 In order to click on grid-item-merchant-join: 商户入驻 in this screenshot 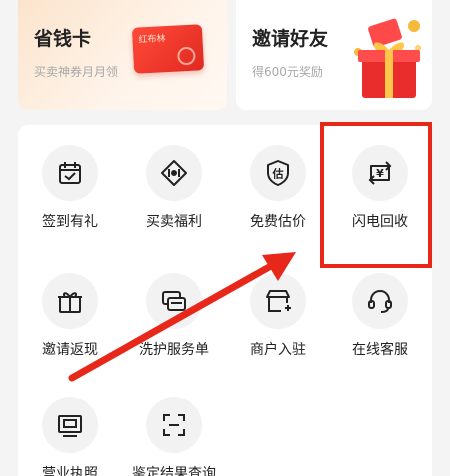, I will do `click(278, 316)`.